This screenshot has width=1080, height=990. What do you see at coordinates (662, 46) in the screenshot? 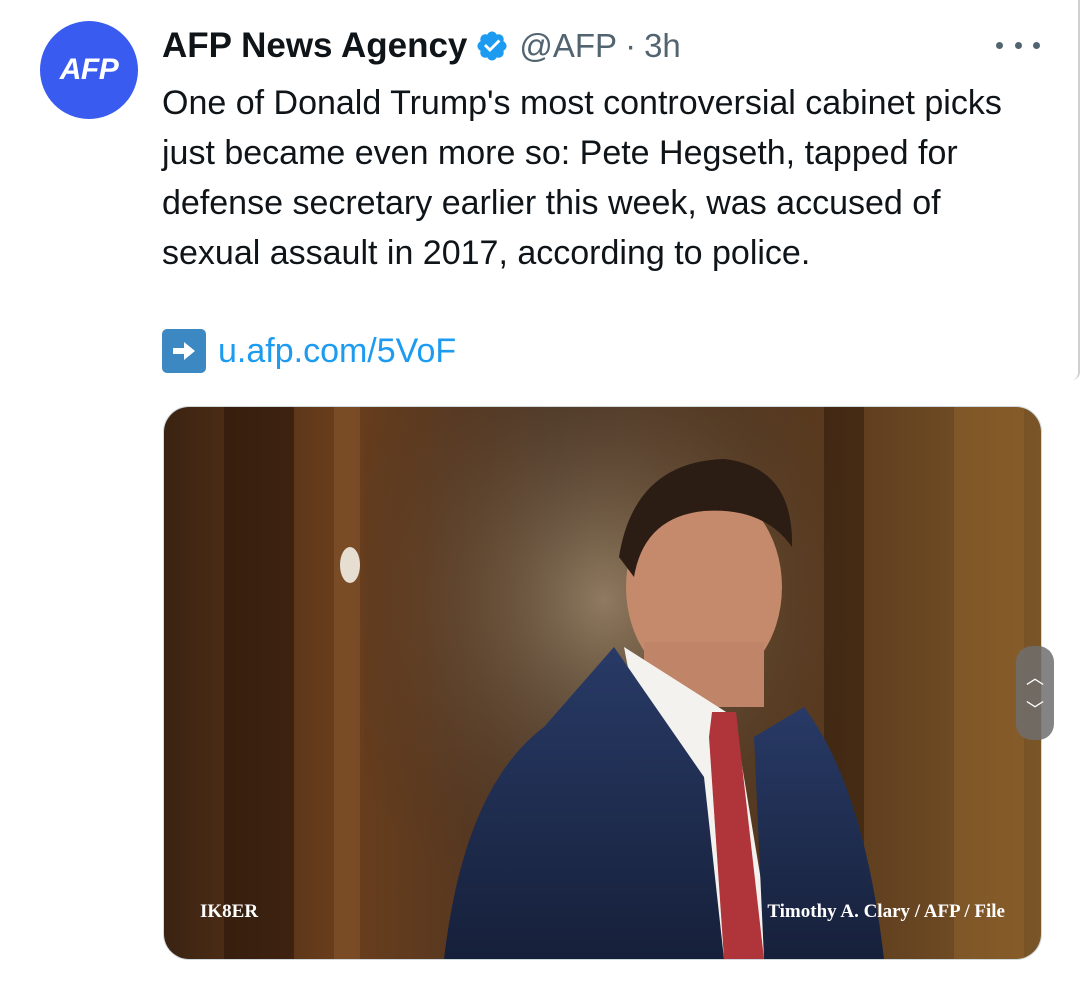
I see `timestamp: 3h` at bounding box center [662, 46].